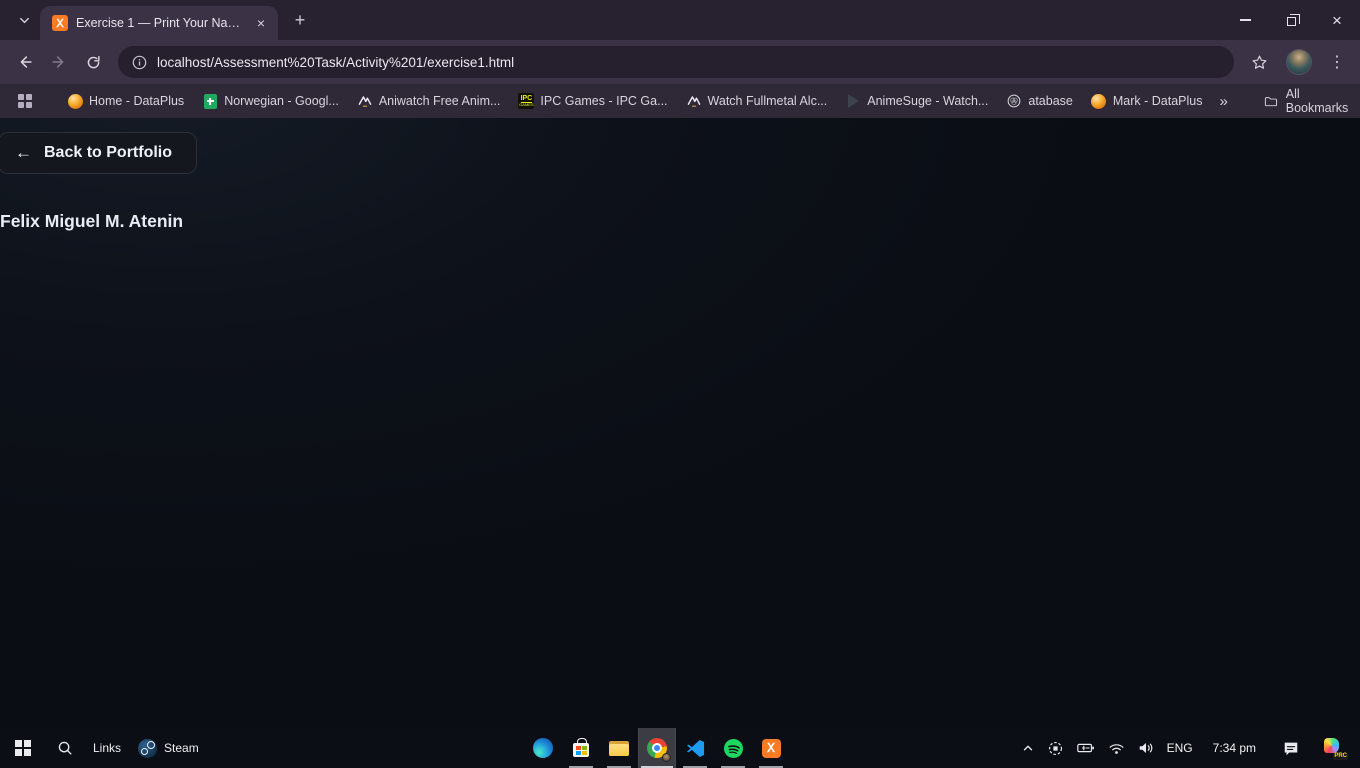 The width and height of the screenshot is (1360, 768). I want to click on links-toolbar-label: Links, so click(107, 748).